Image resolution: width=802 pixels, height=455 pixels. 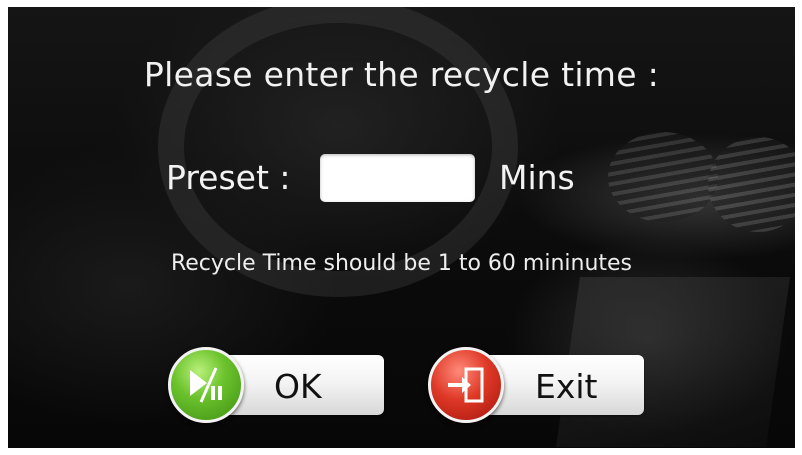 I want to click on ok-button: OK, so click(x=276, y=385).